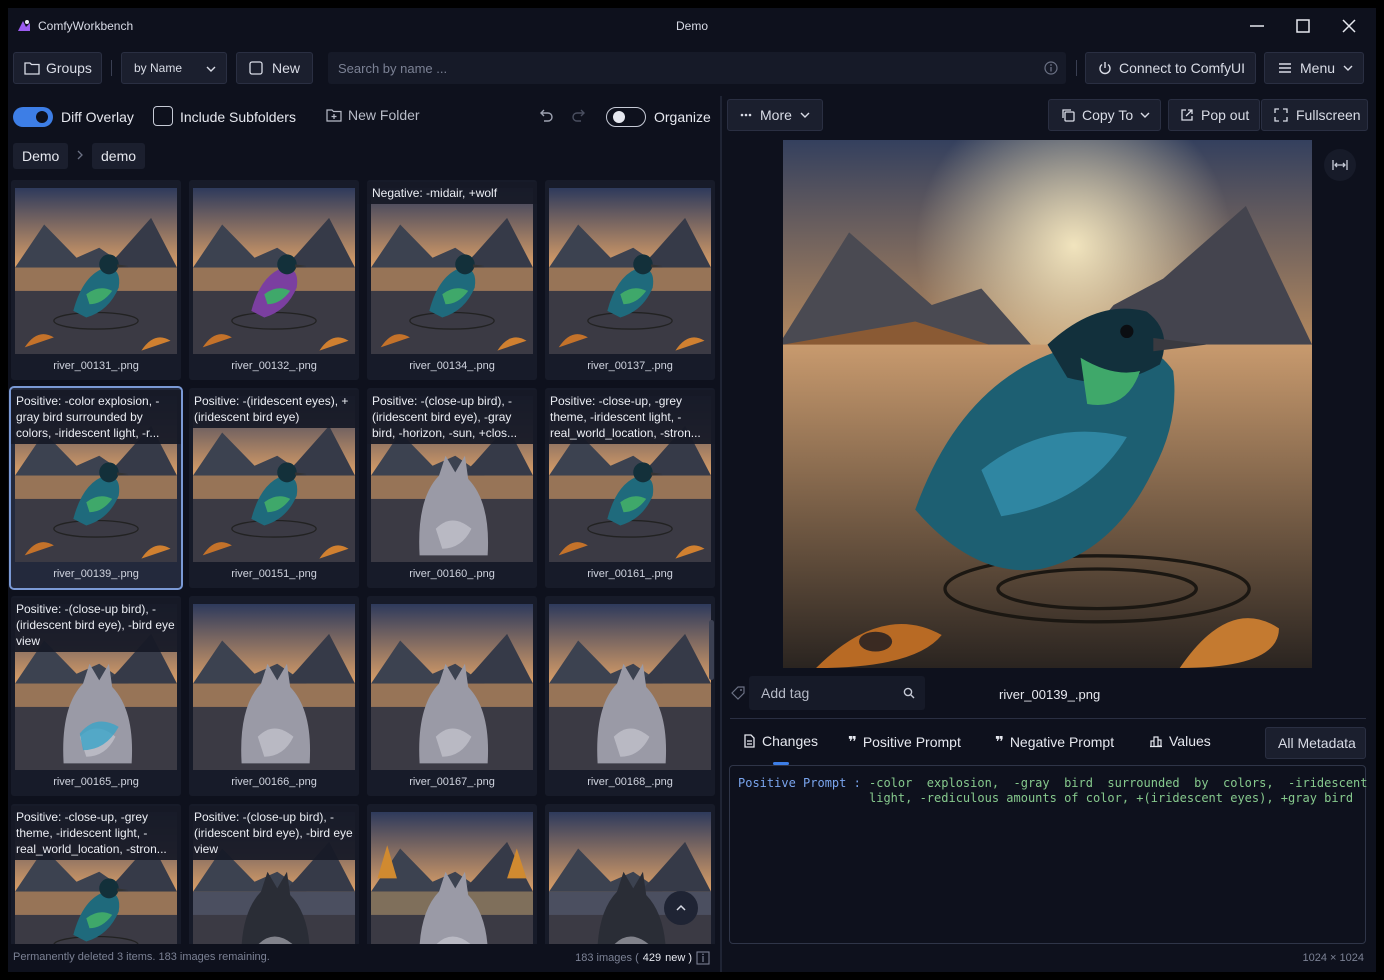 The height and width of the screenshot is (980, 1384). I want to click on new-label: New, so click(286, 68).